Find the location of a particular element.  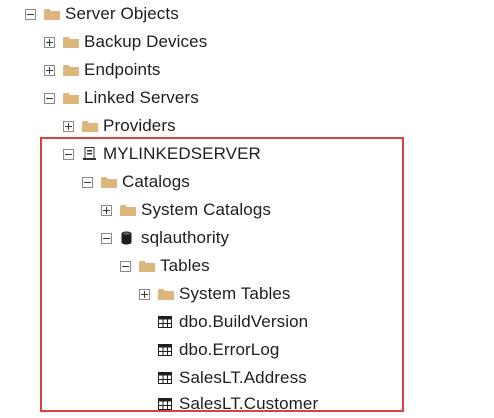

tree-node-catalogs: Catalogs is located at coordinates (136, 182).